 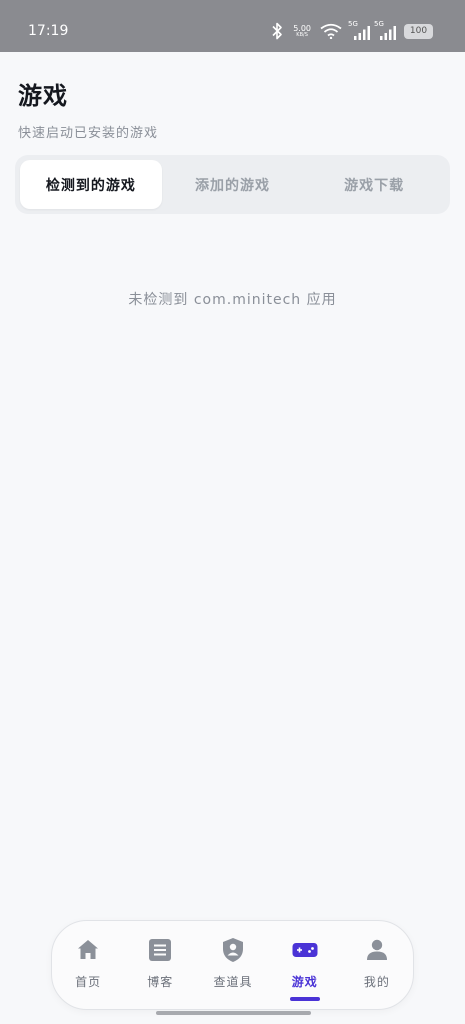 I want to click on nav-label-games: 游戏, so click(x=304, y=982).